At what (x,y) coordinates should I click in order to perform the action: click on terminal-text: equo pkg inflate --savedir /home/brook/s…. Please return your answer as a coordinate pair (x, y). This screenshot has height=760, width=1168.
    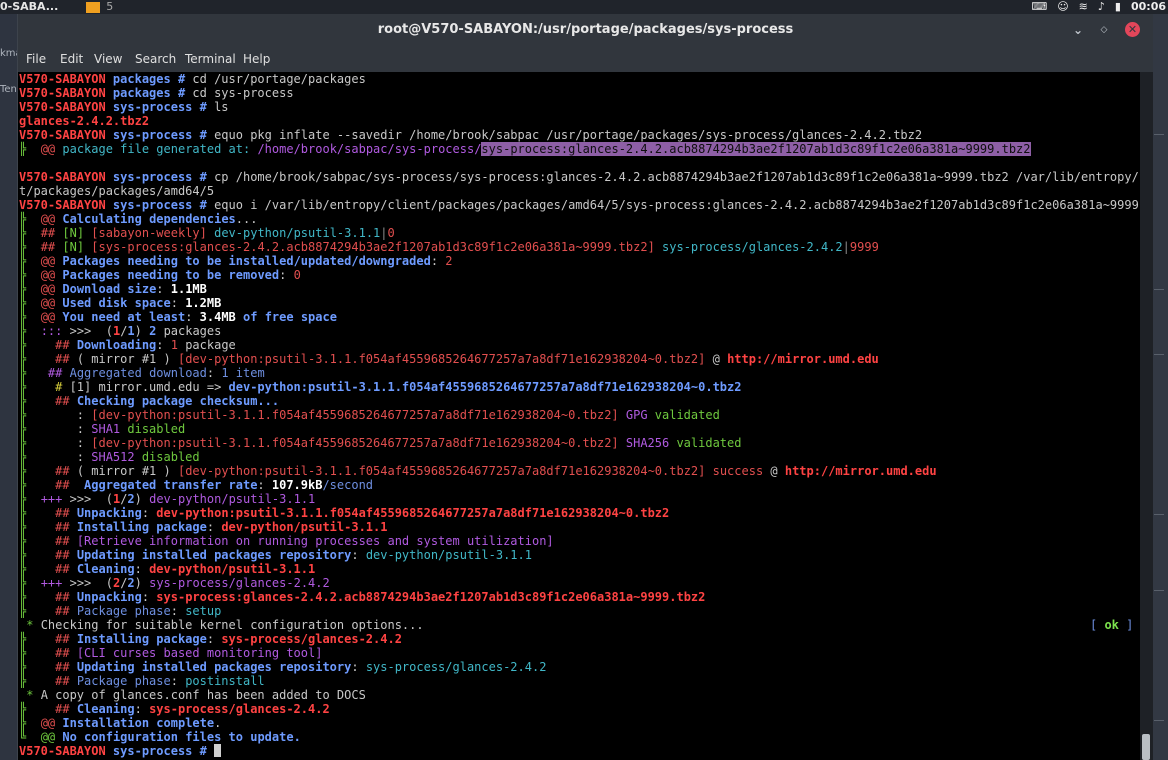
    Looking at the image, I should click on (568, 135).